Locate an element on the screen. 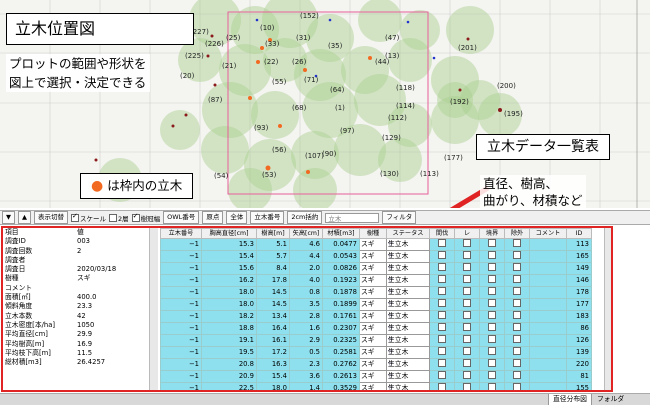 Image resolution: width=650 pixels, height=405 pixels. cell-id: 146 is located at coordinates (579, 280).